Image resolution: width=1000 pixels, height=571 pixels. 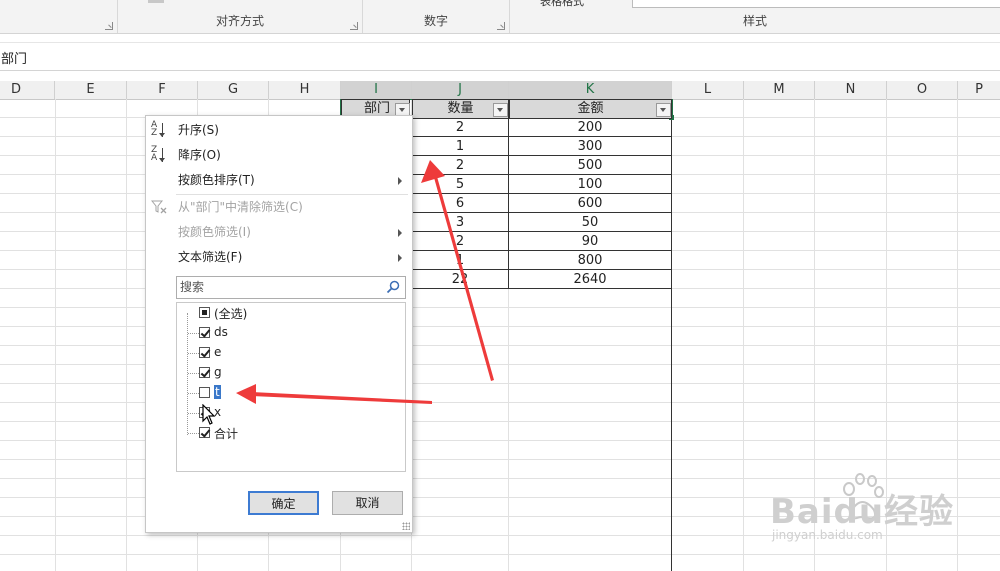 What do you see at coordinates (214, 232) in the screenshot?
I see `menu-label: 按颜色筛选(I)` at bounding box center [214, 232].